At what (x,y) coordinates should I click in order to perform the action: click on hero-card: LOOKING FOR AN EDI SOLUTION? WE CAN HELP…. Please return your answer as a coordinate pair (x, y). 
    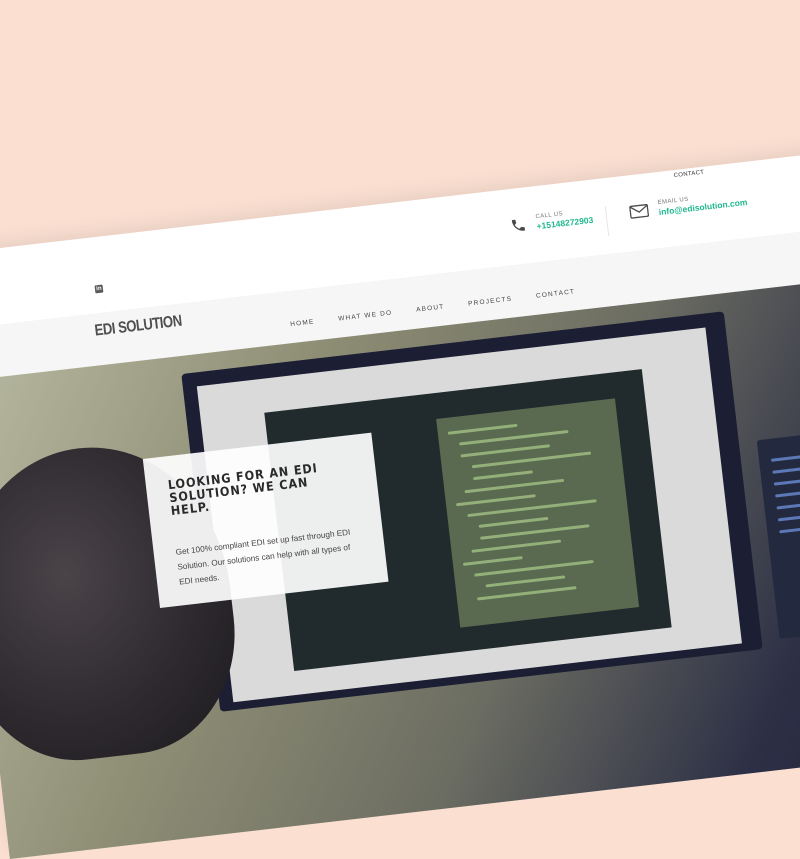
    Looking at the image, I should click on (265, 520).